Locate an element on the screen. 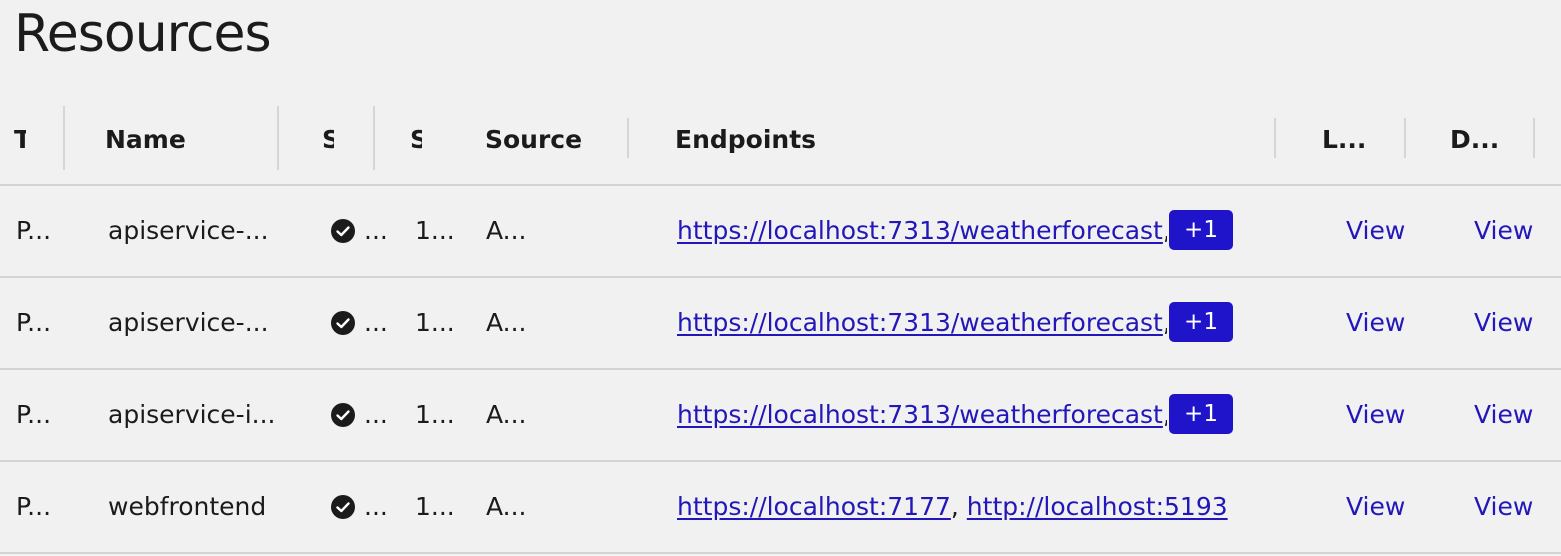  column-header-start-time: S is located at coordinates (416, 140).